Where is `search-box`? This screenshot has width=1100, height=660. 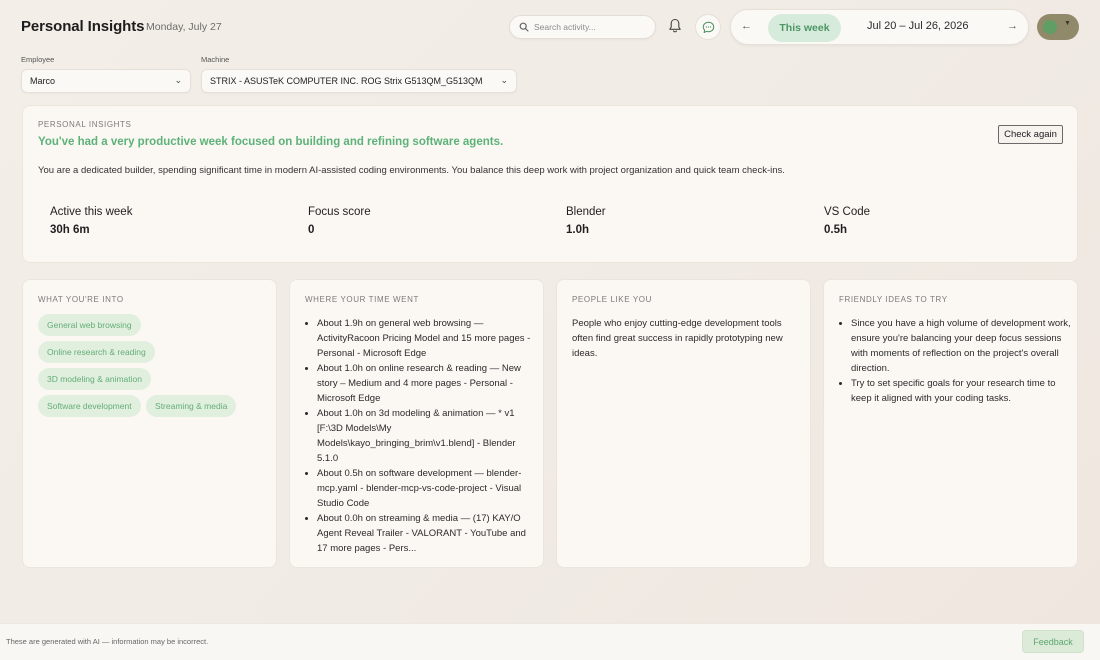
search-box is located at coordinates (582, 27).